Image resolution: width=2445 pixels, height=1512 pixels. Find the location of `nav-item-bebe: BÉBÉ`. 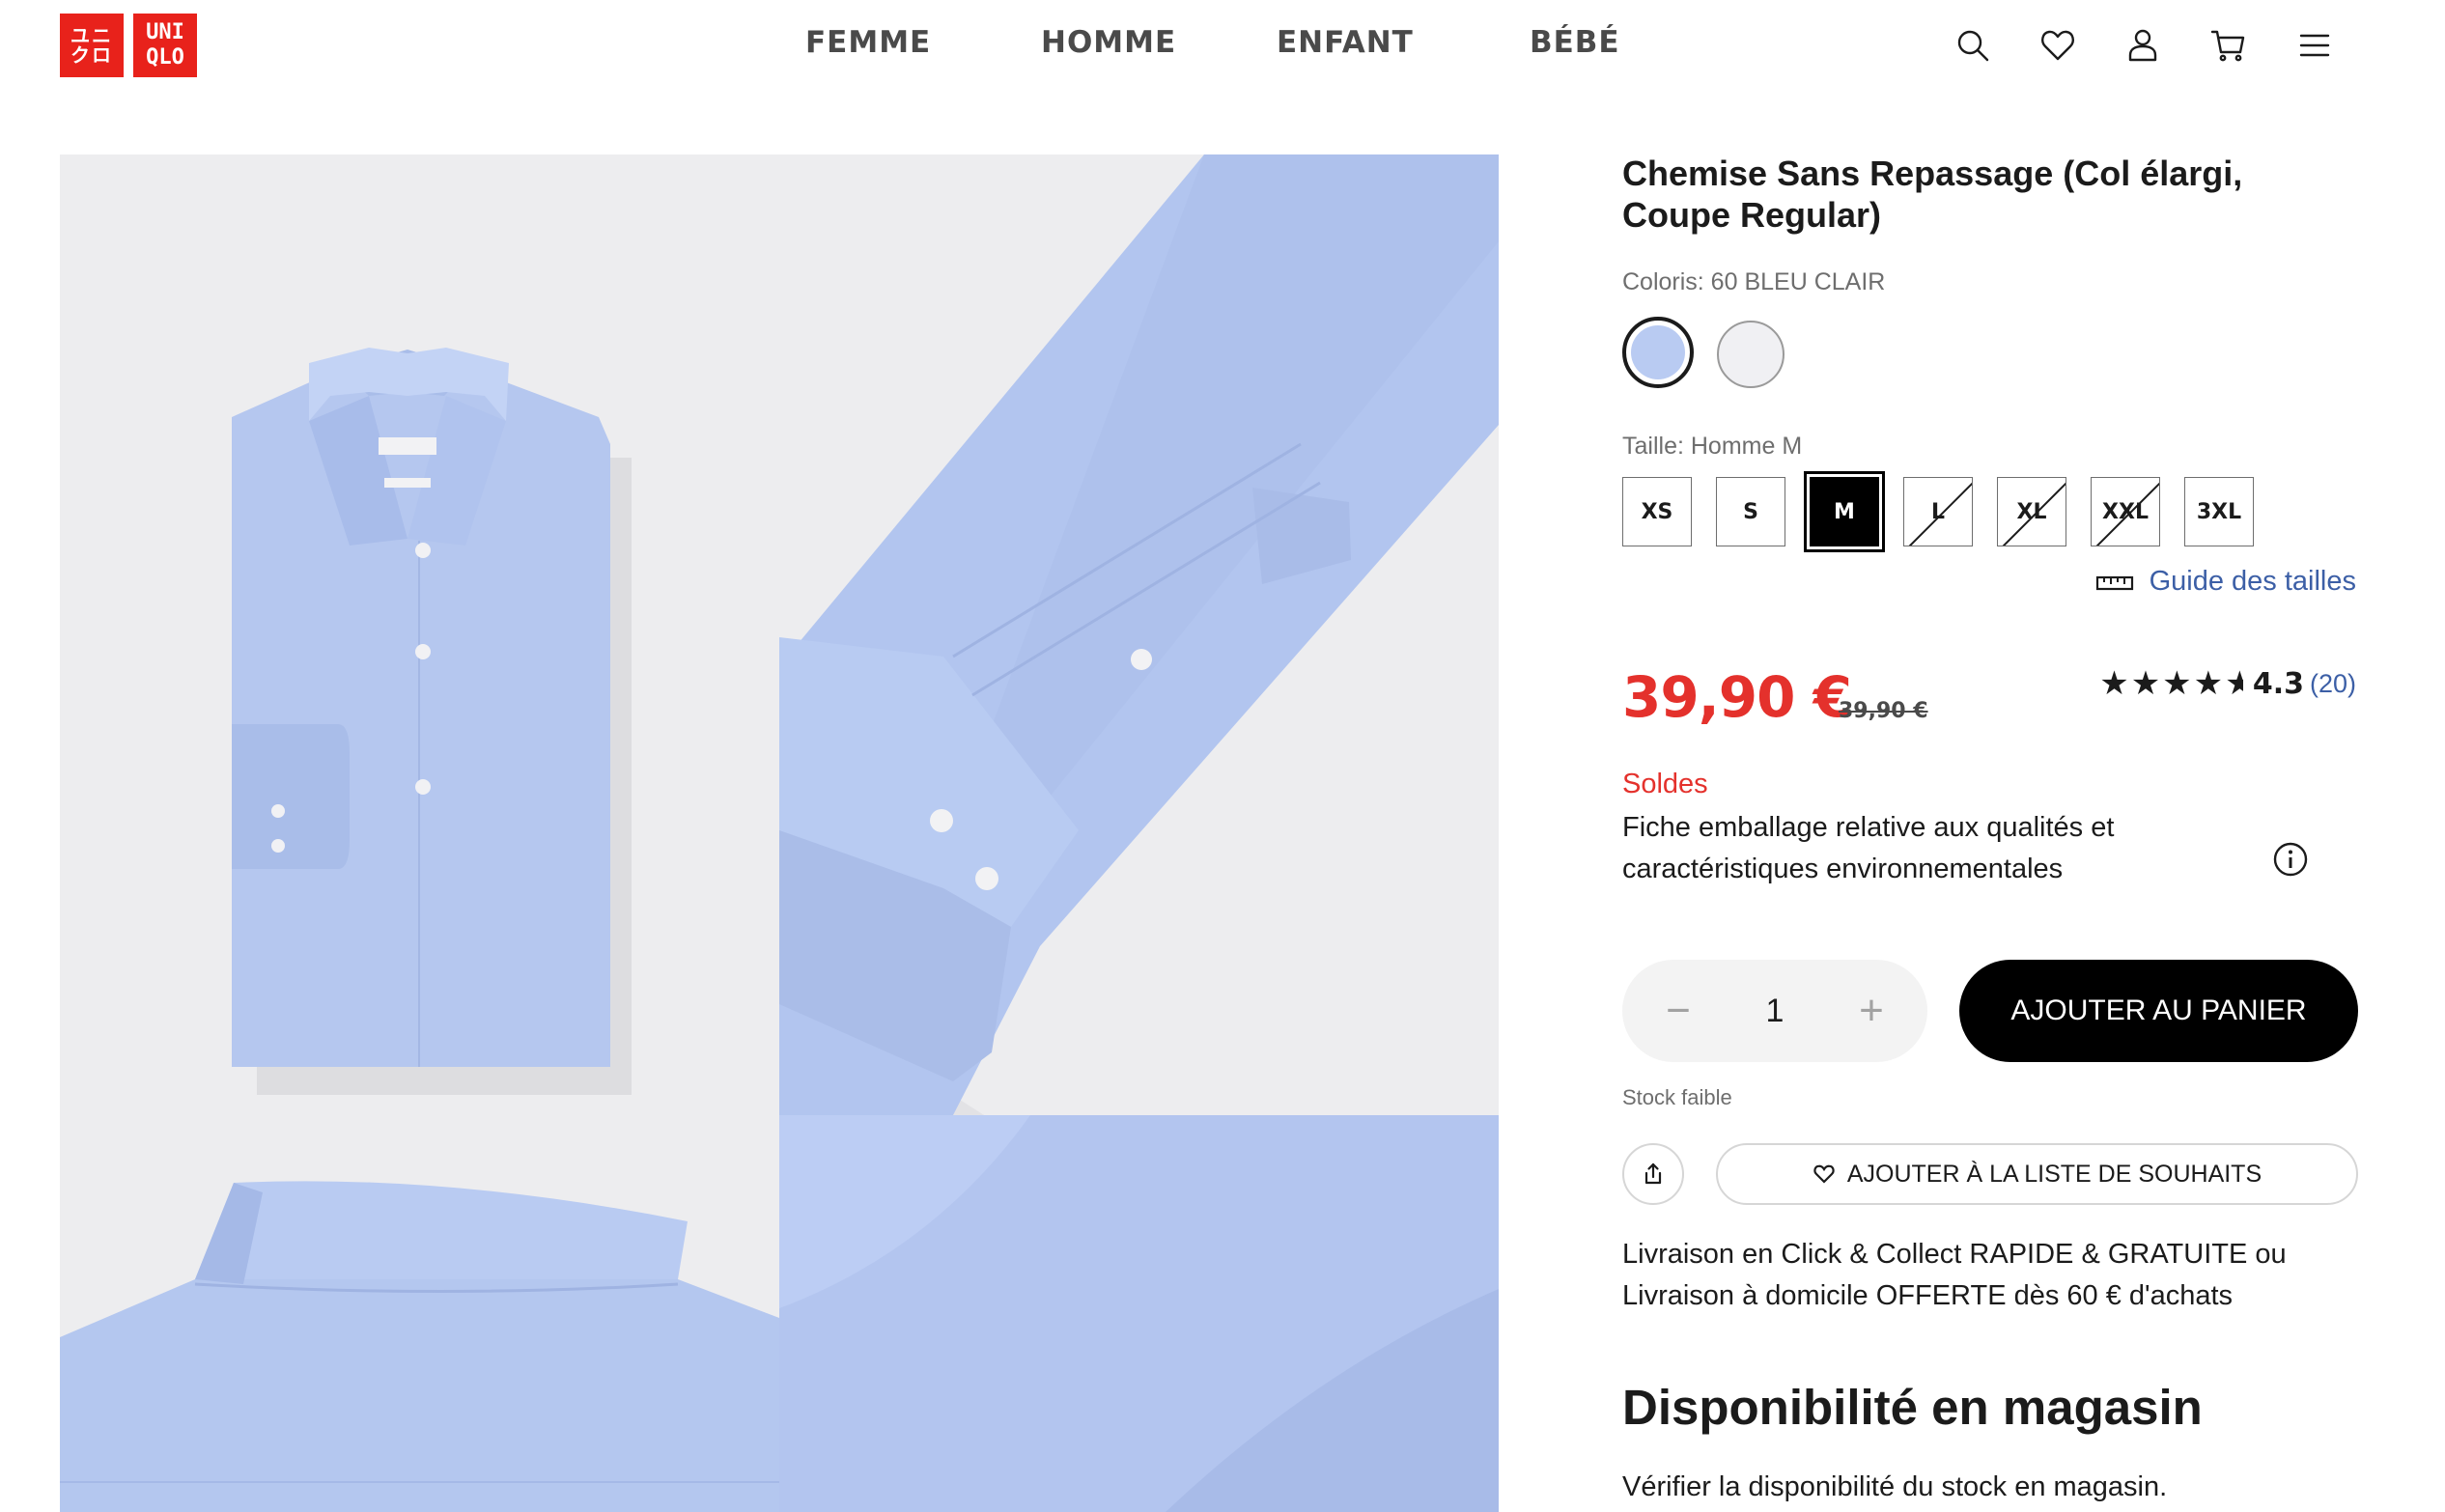

nav-item-bebe: BÉBÉ is located at coordinates (1575, 43).